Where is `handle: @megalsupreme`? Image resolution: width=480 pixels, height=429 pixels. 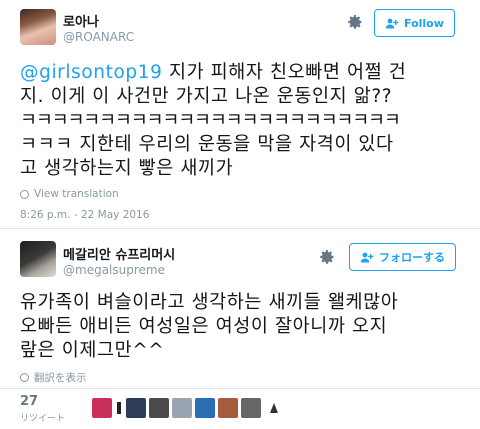
handle: @megalsupreme is located at coordinates (114, 270).